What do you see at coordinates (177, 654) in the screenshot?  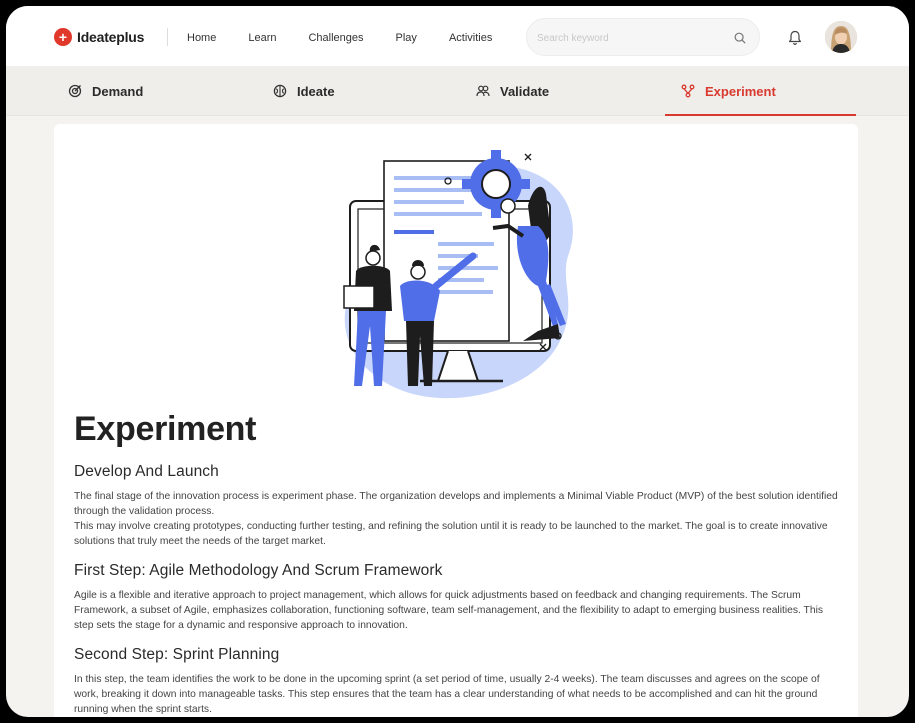 I see `section-heading: Second Step: Sprint Planning` at bounding box center [177, 654].